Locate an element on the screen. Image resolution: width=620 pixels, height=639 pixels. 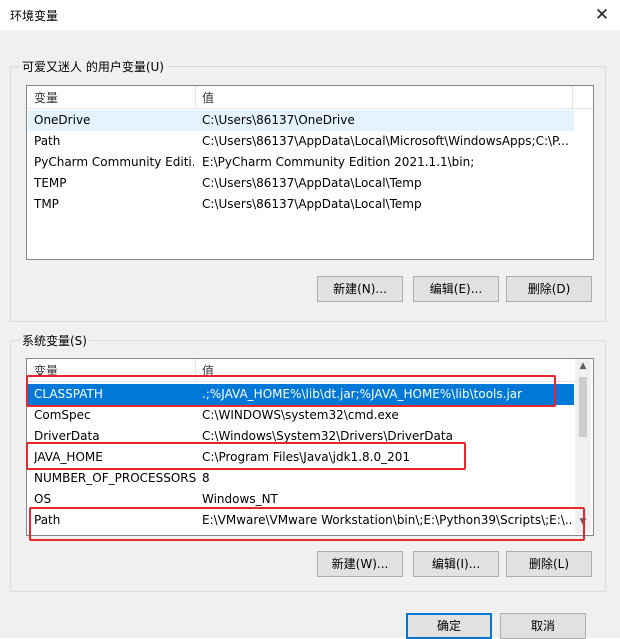
highlight-box-java-home is located at coordinates (246, 456).